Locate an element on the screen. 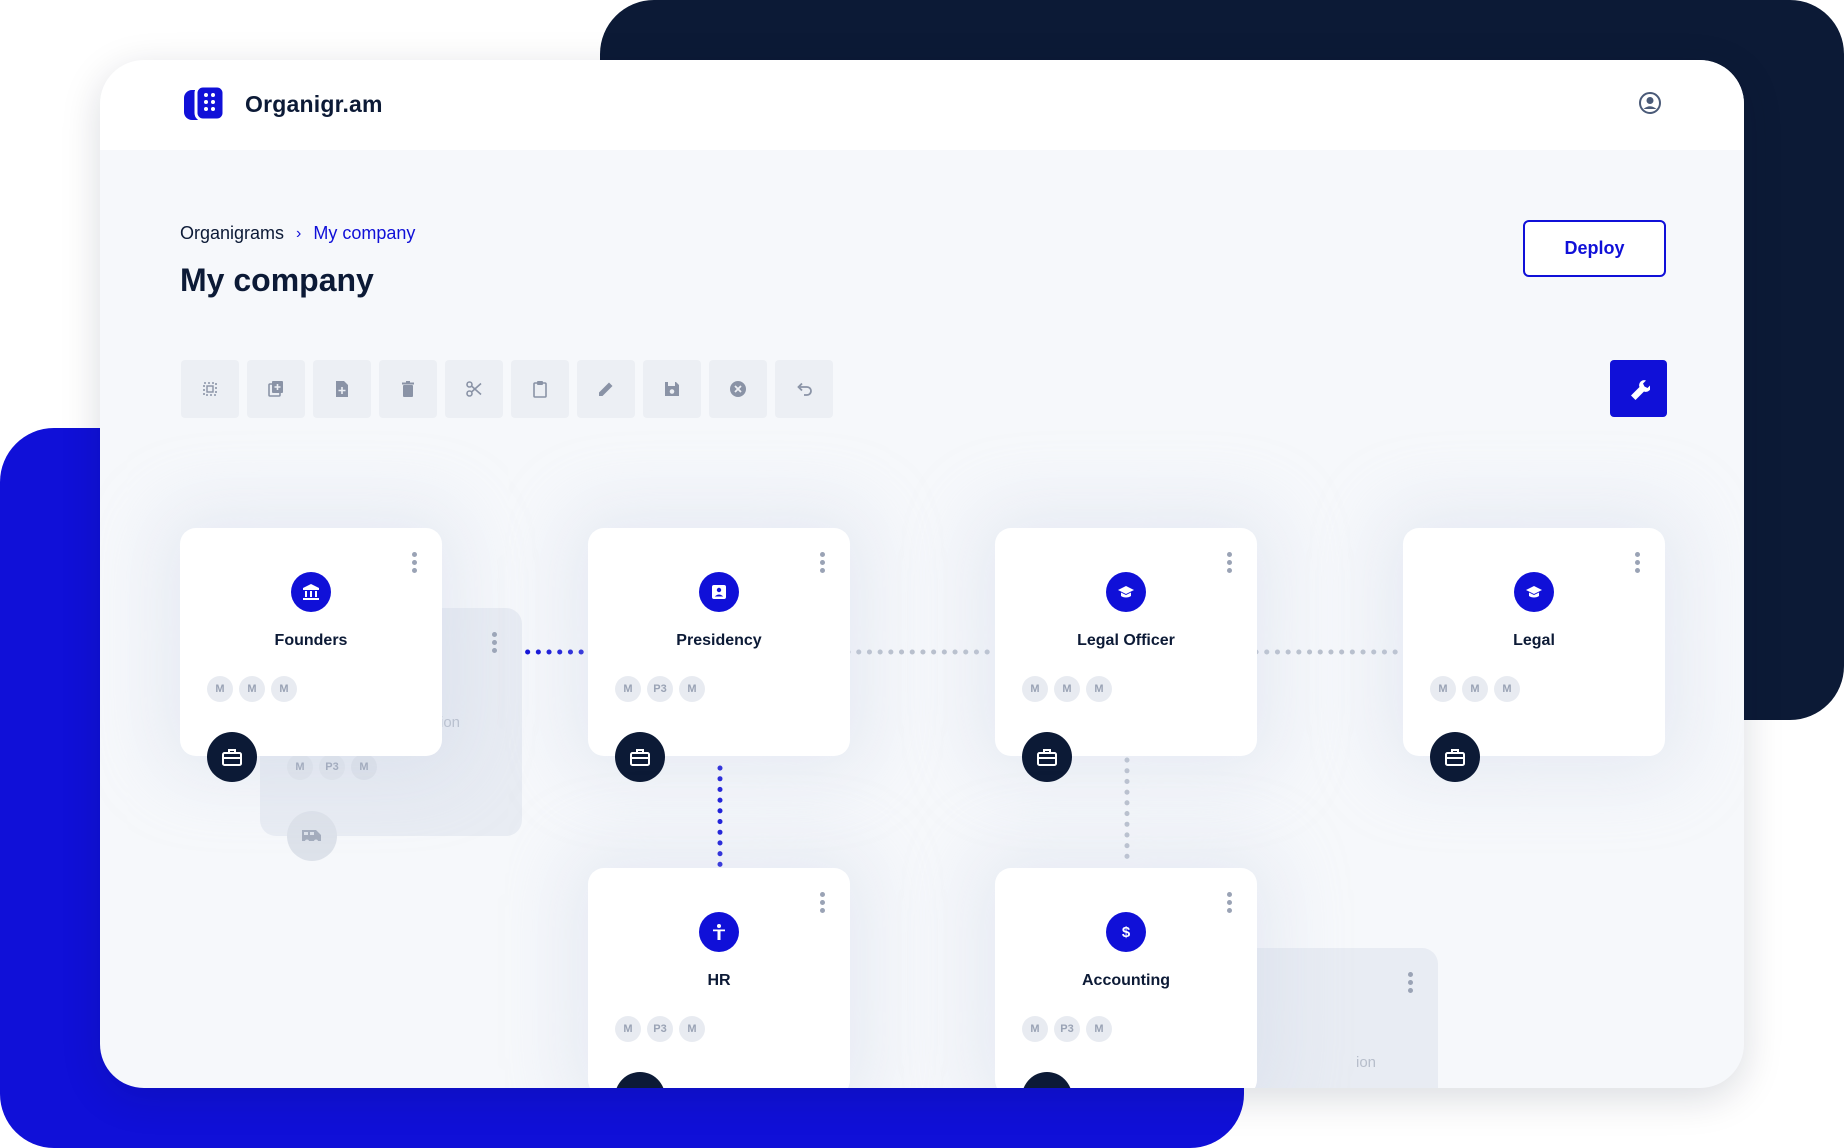 This screenshot has width=1844, height=1148. node-card-legal: Legal M M M is located at coordinates (1534, 655).